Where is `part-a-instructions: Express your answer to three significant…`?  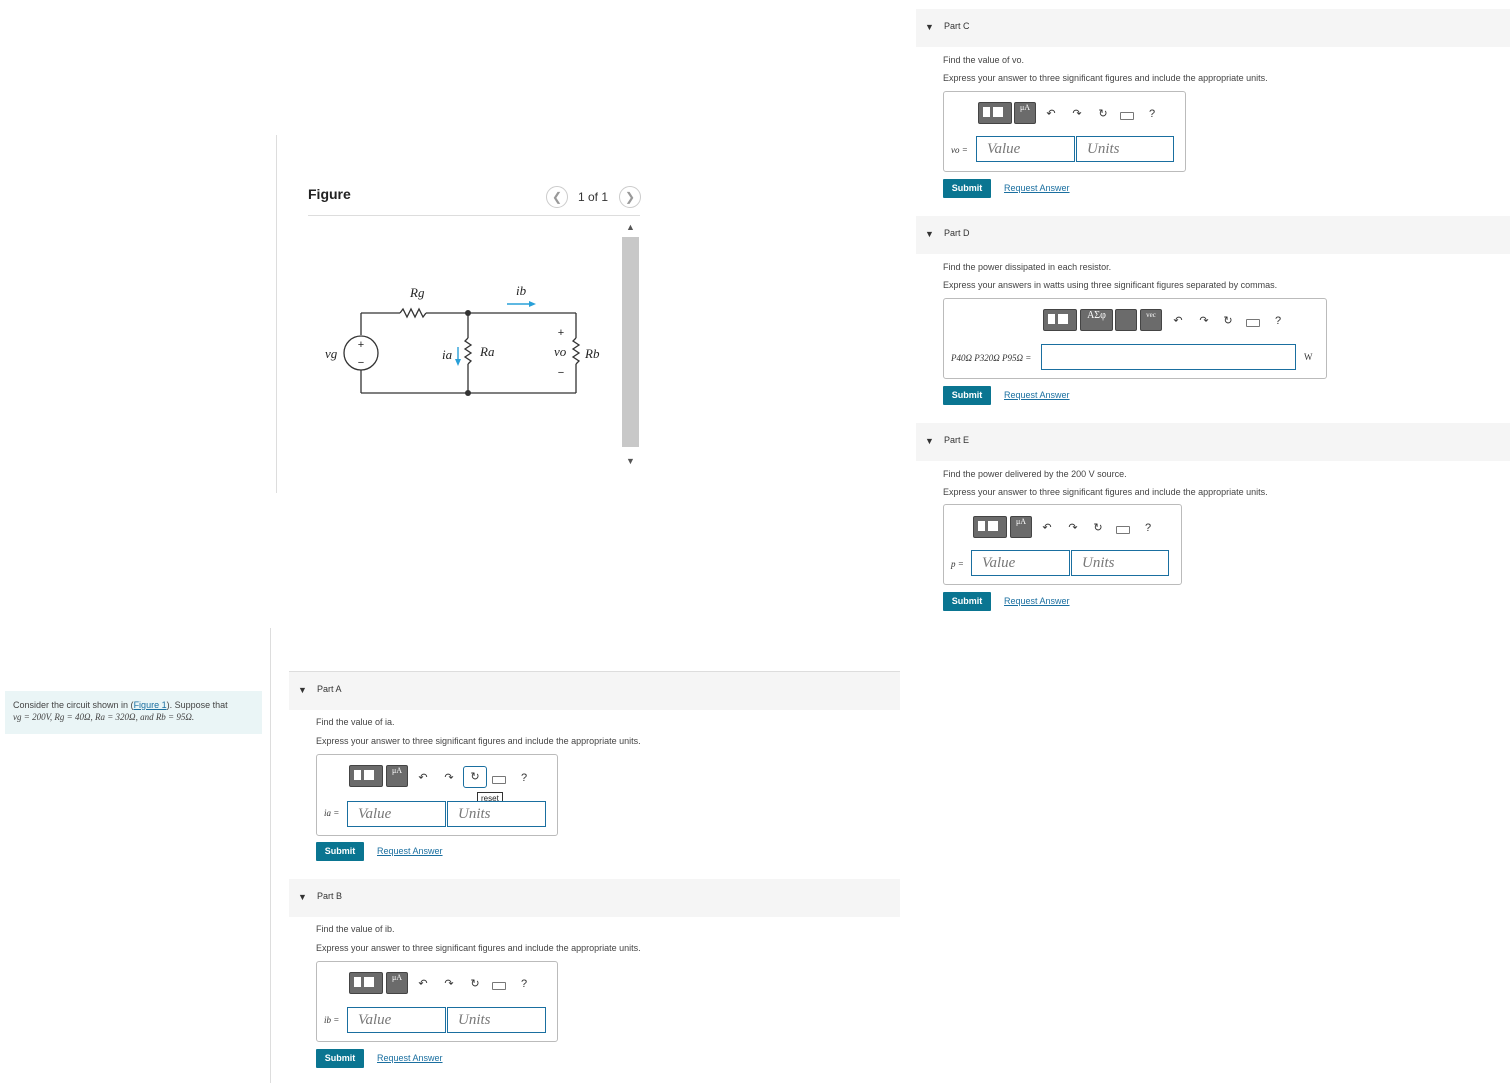 part-a-instructions: Express your answer to three significant… is located at coordinates (478, 741).